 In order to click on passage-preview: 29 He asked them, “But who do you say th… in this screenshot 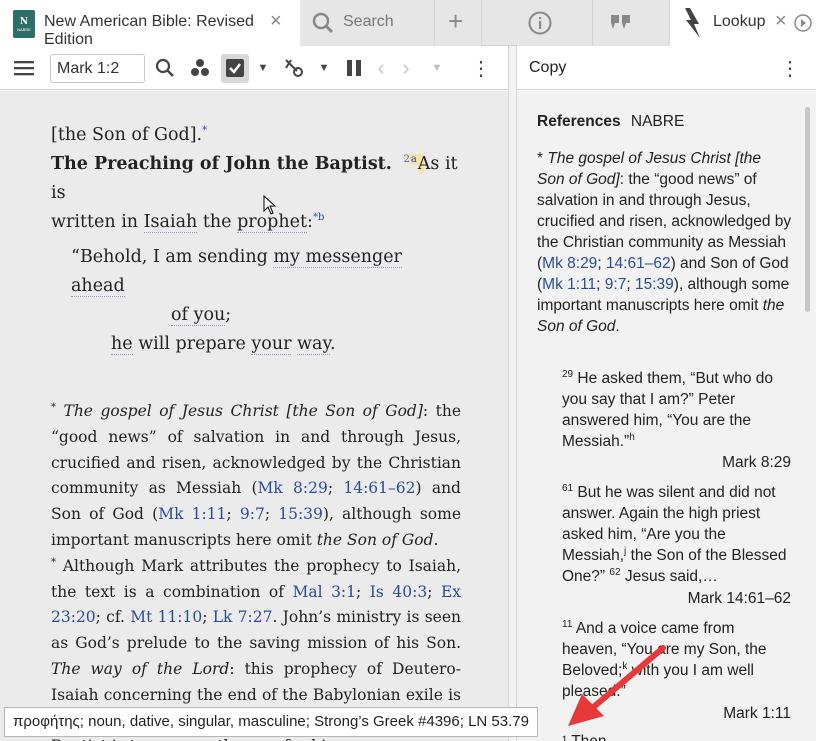, I will do `click(668, 409)`.